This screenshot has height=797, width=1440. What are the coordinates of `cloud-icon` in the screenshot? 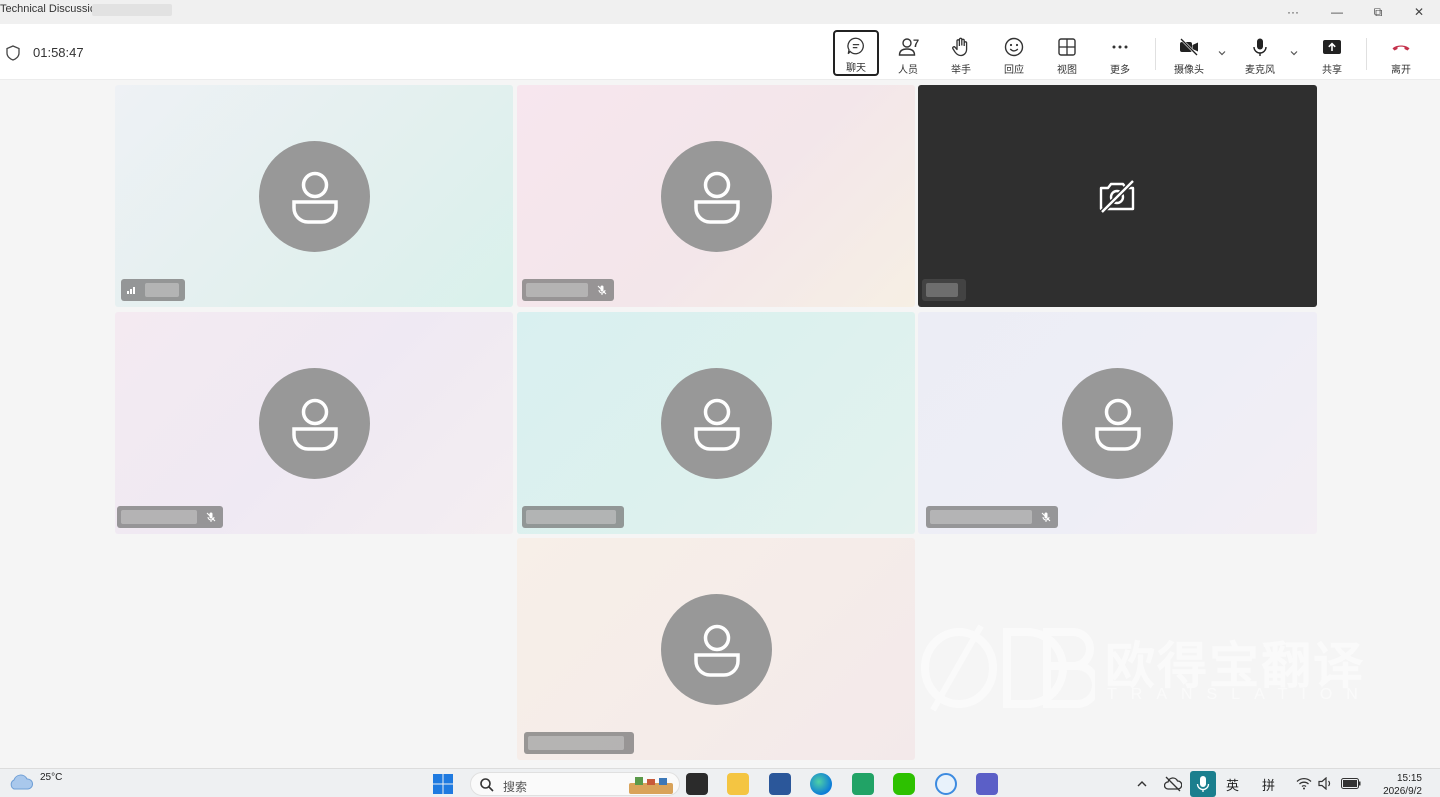 It's located at (21, 782).